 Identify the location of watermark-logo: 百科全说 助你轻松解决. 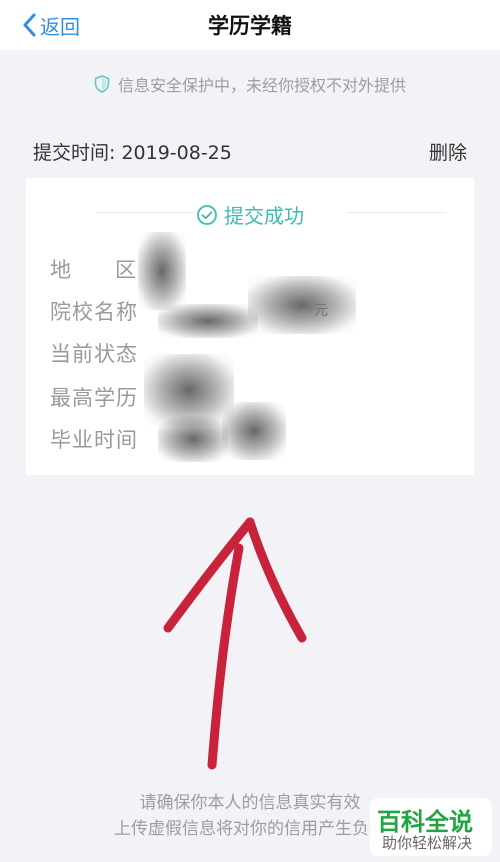
(431, 827).